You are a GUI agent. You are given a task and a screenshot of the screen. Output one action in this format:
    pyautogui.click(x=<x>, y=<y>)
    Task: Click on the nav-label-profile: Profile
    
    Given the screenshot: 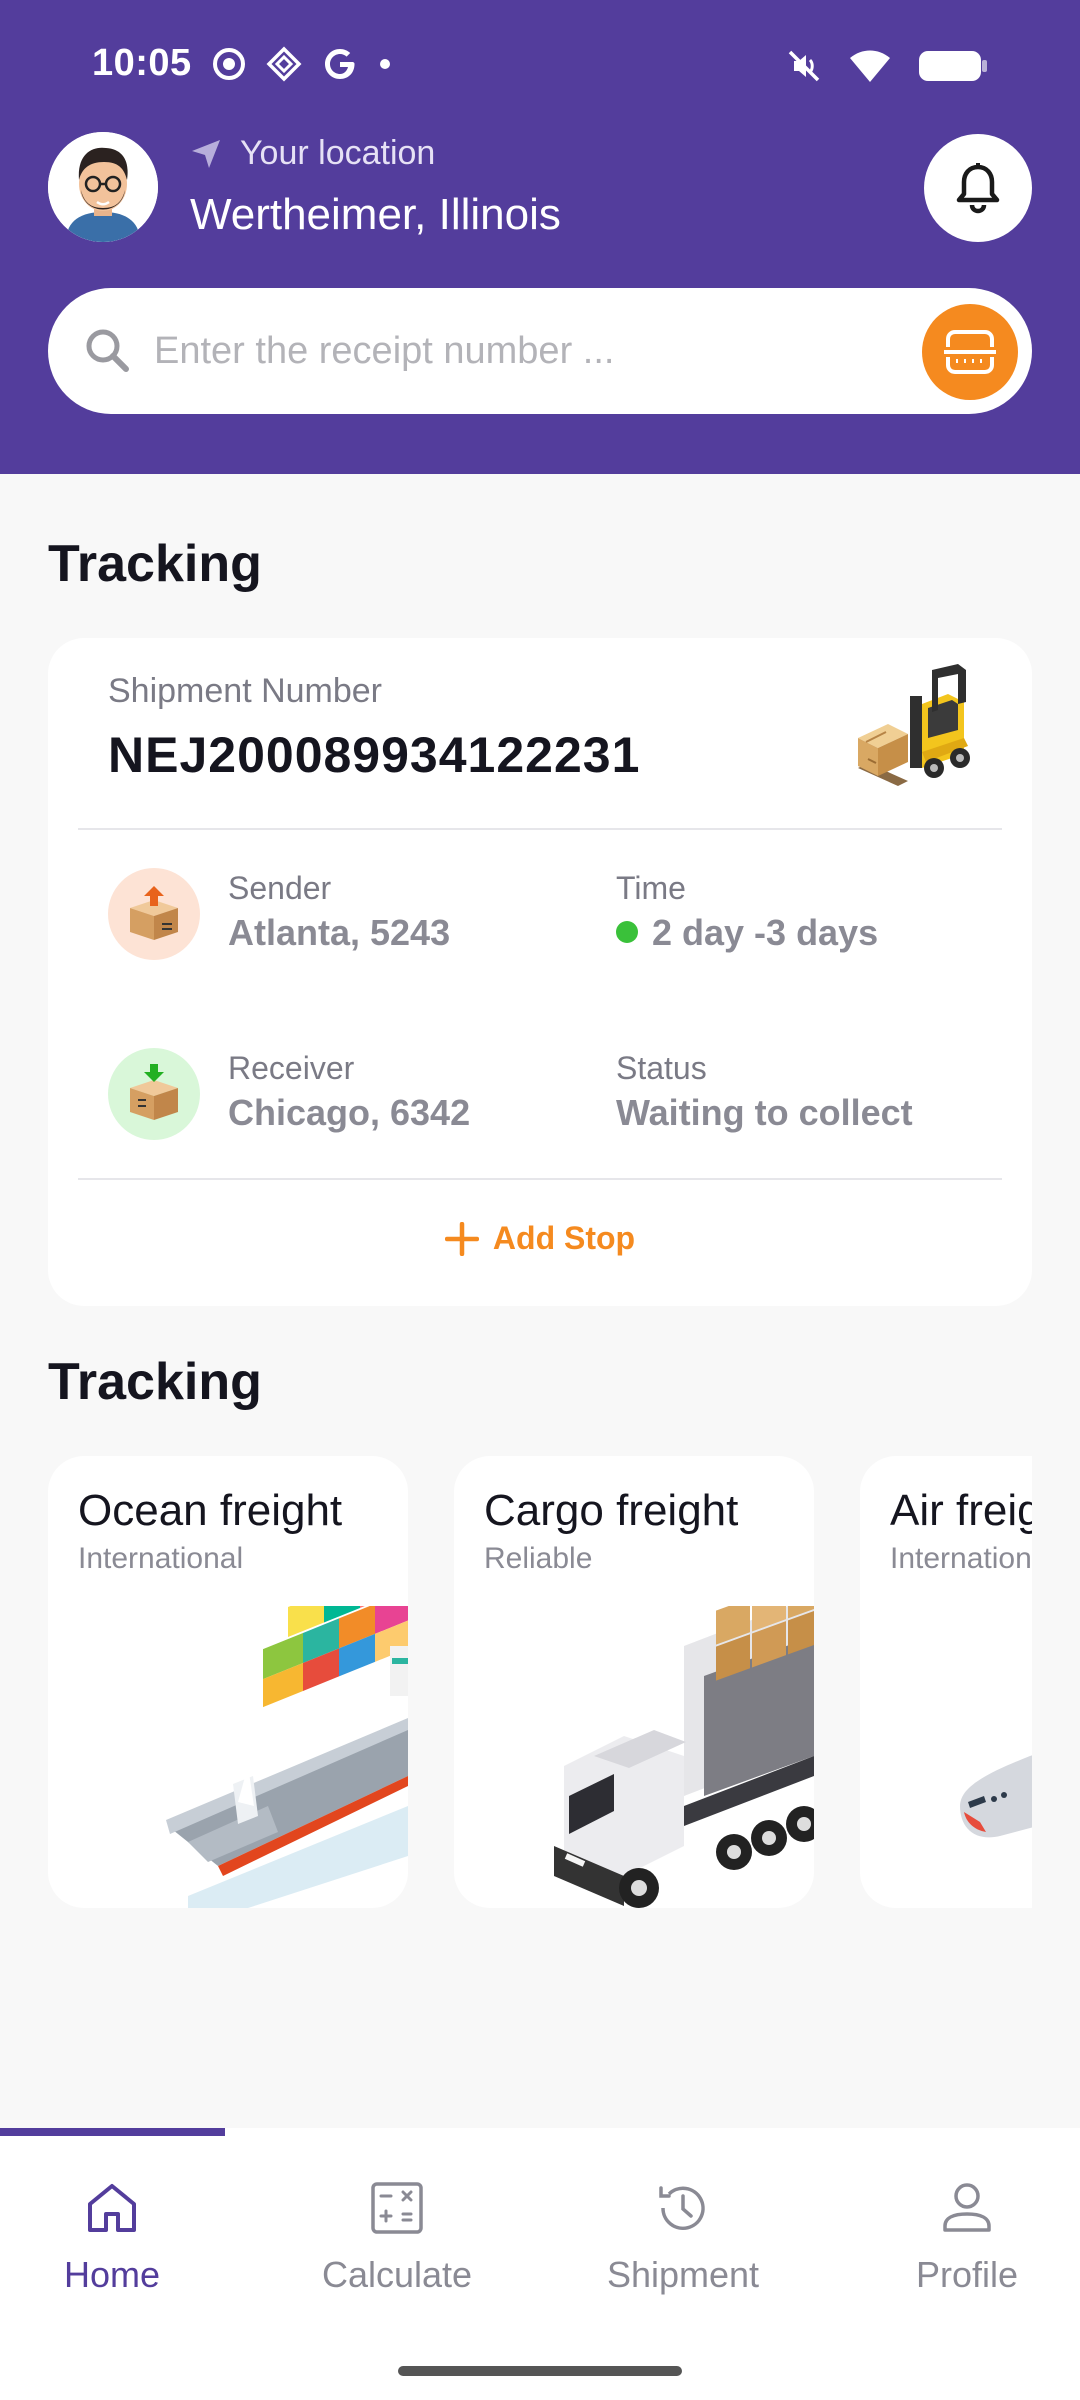 What is the action you would take?
    pyautogui.click(x=967, y=2274)
    